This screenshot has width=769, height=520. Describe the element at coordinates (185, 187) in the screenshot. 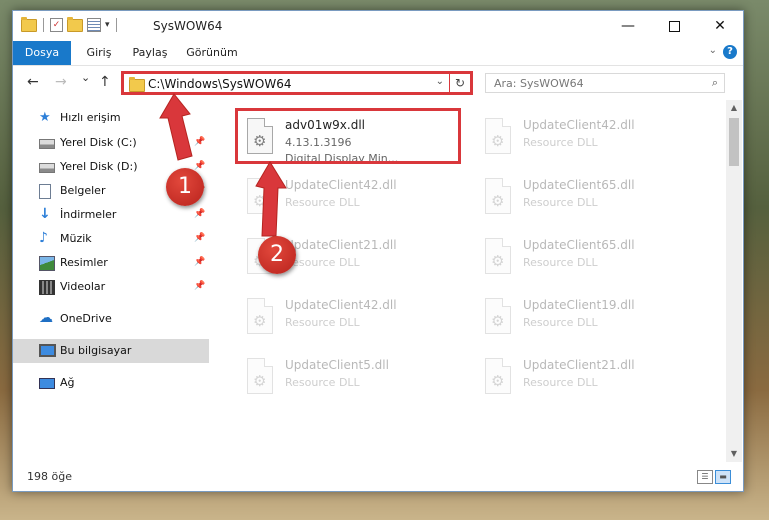

I see `annotation-badge-1: 1` at that location.